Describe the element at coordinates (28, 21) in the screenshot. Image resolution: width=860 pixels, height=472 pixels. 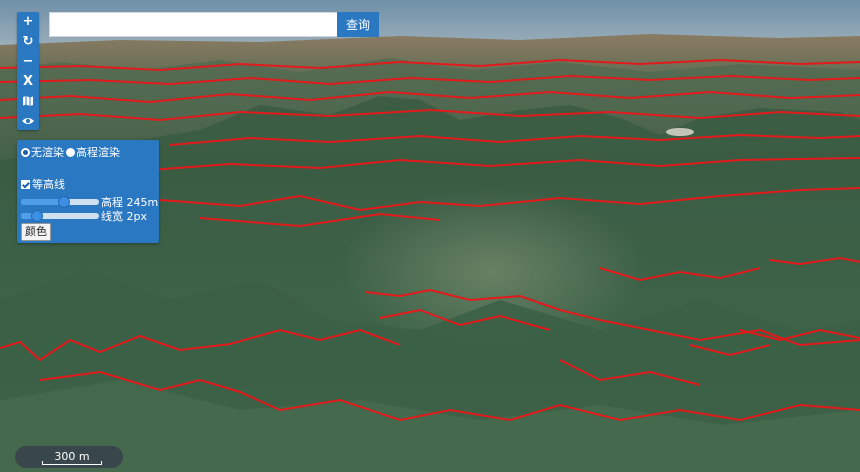
I see `zoom-in-button: +` at that location.